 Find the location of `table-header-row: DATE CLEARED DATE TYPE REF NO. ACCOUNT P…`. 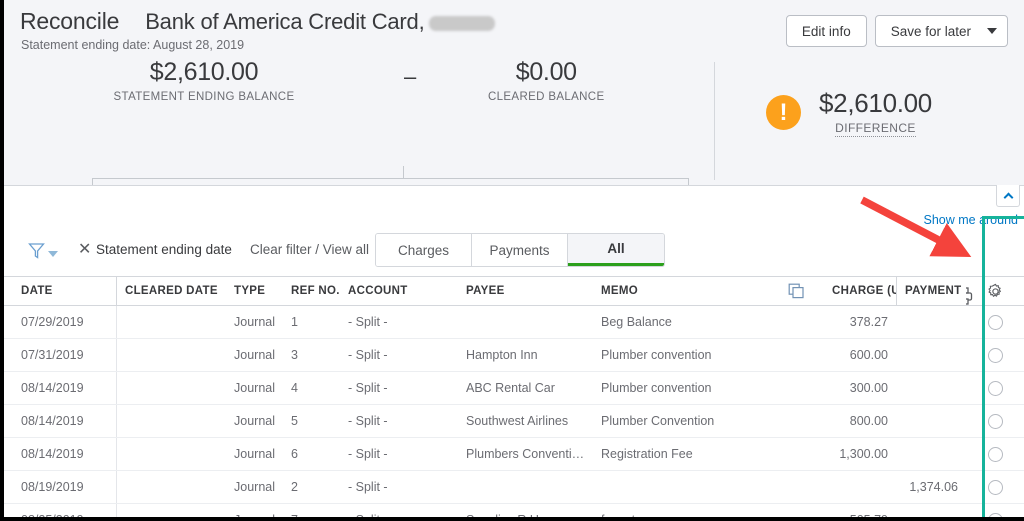

table-header-row: DATE CLEARED DATE TYPE REF NO. ACCOUNT P… is located at coordinates (514, 291).